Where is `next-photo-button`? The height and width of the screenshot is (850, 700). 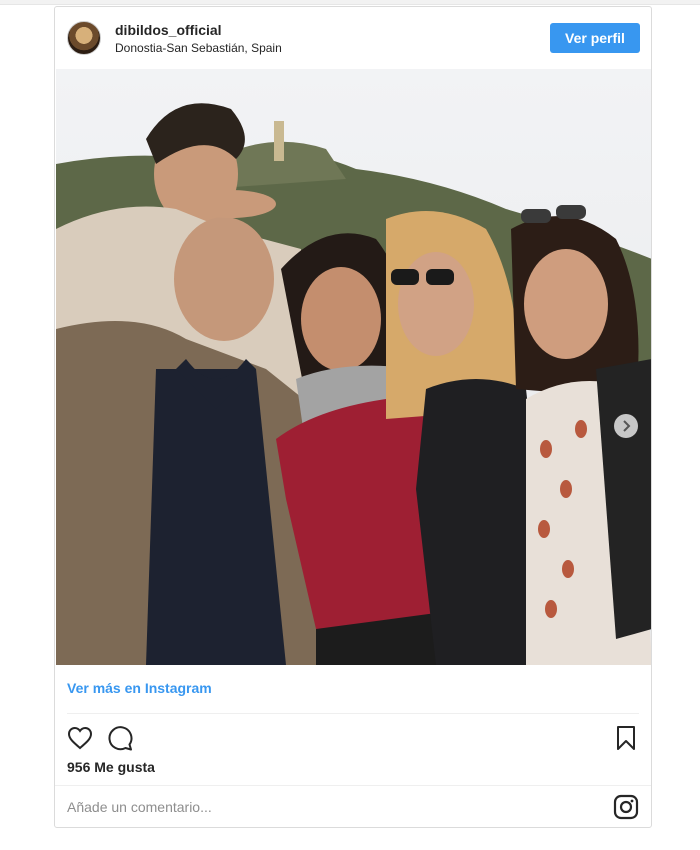
next-photo-button is located at coordinates (626, 426).